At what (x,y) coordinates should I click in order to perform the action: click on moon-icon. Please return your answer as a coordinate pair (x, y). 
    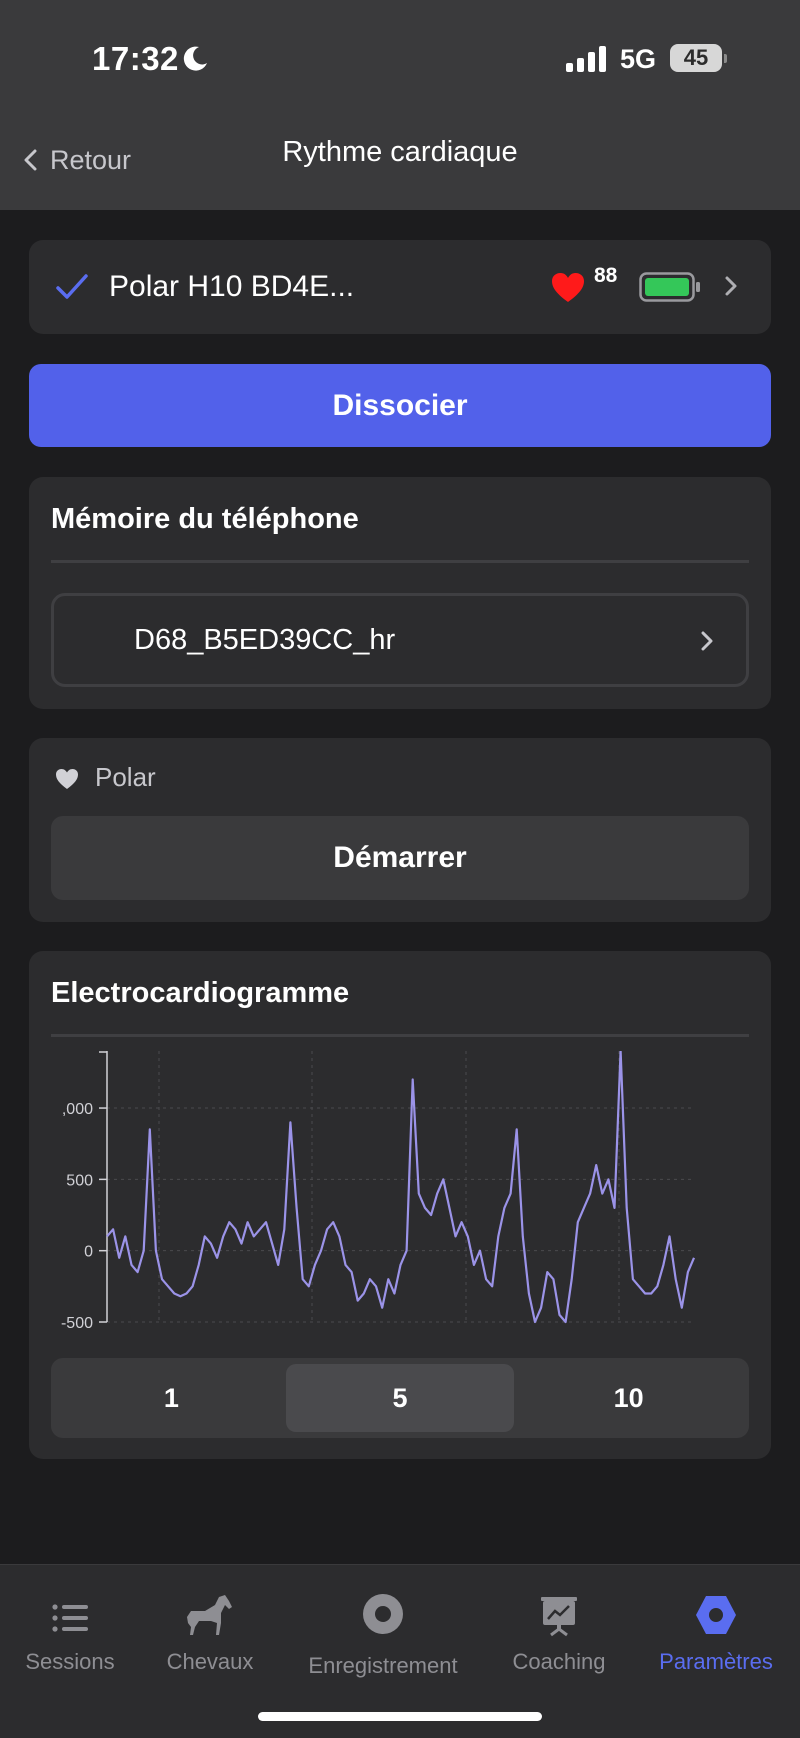
    Looking at the image, I should click on (195, 58).